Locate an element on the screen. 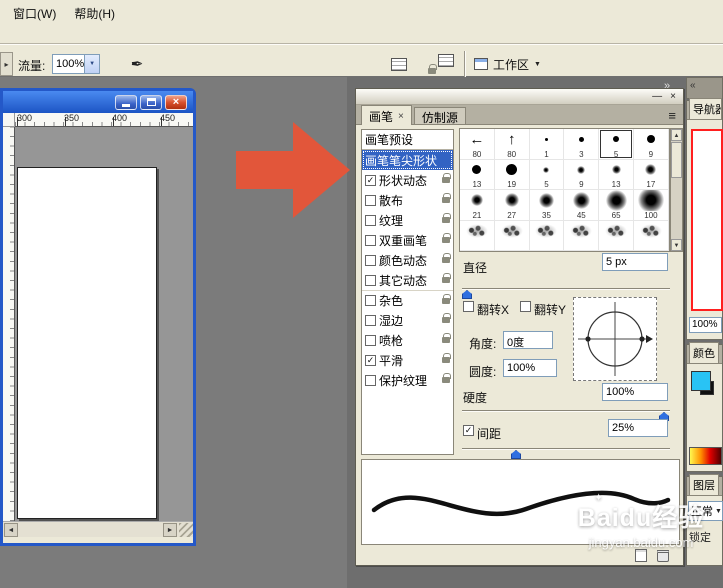 The height and width of the screenshot is (588, 723). brush-tip-shape-item: 画笔笔尖形状 is located at coordinates (407, 160).